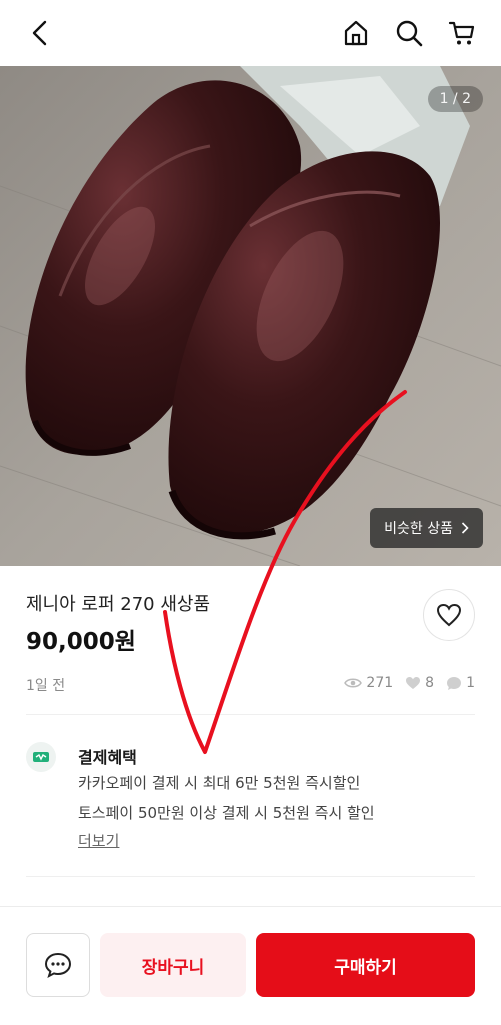  I want to click on top-navigation-bar, so click(250, 33).